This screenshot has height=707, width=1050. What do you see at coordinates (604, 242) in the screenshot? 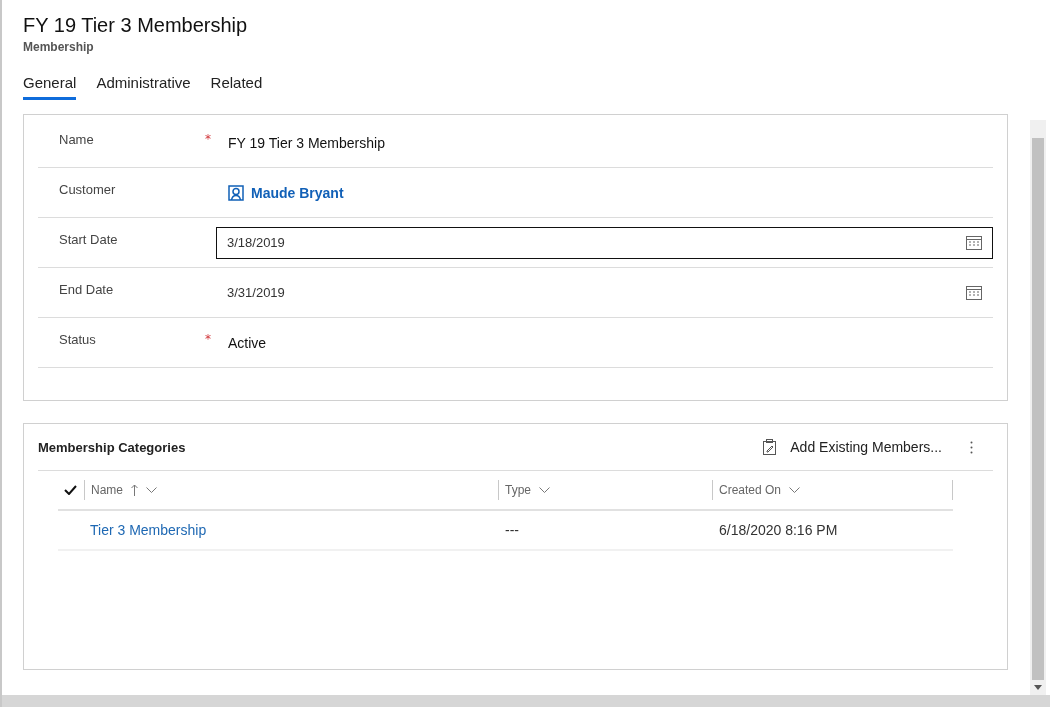
I see `date-field: 3/18/2019` at bounding box center [604, 242].